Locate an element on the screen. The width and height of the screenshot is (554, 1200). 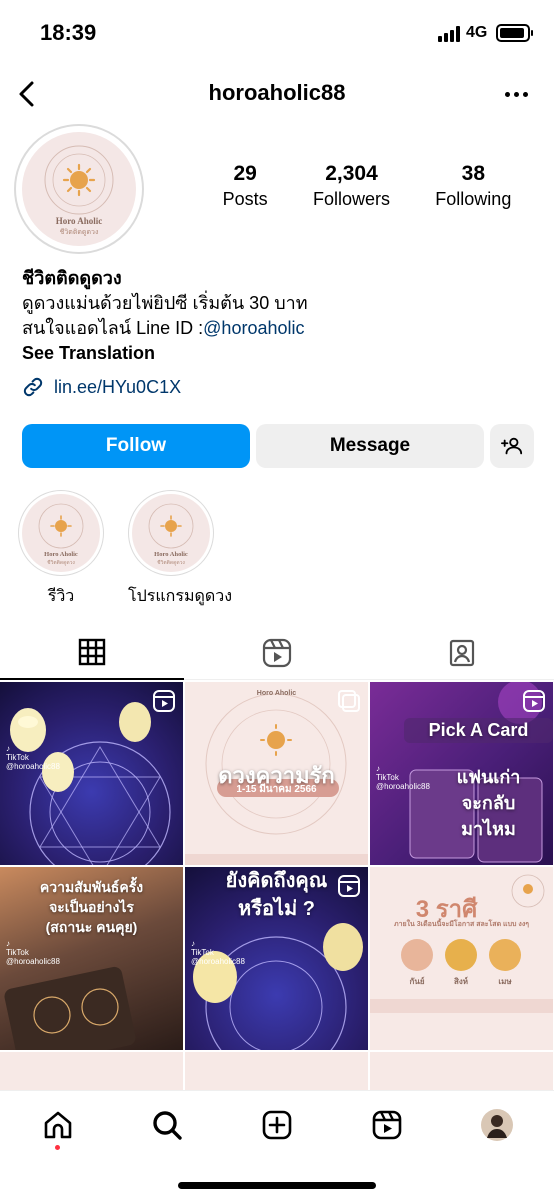
post-logo-text: Horo Aholic is located at coordinates (276, 693).